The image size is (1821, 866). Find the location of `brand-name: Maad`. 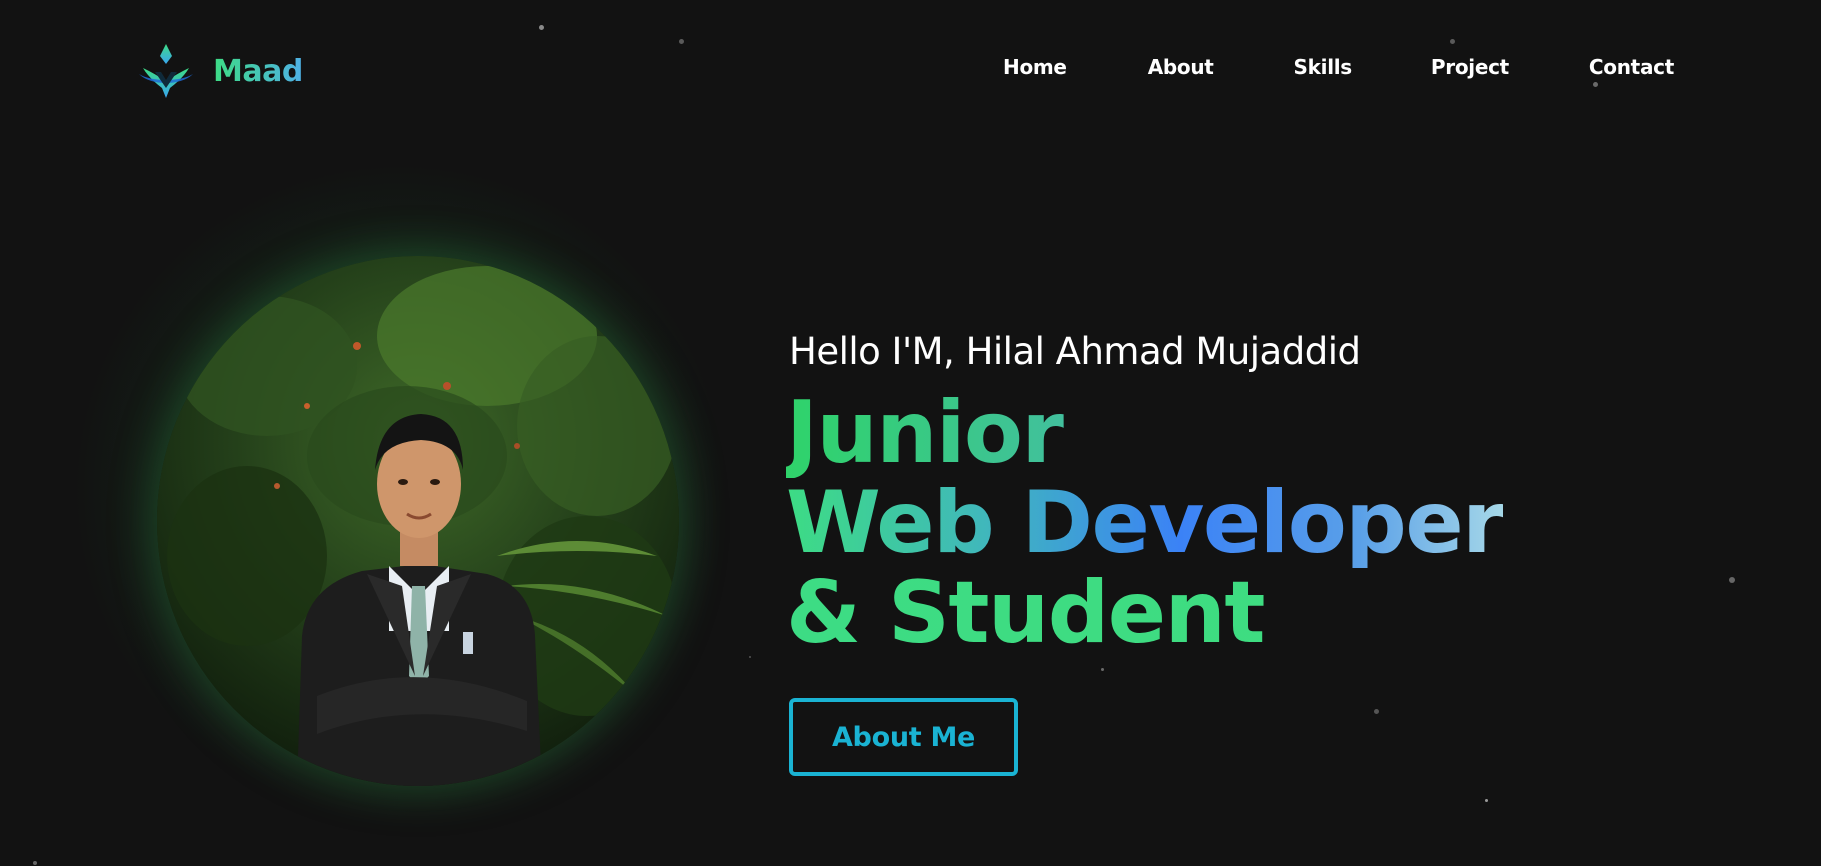

brand-name: Maad is located at coordinates (258, 71).